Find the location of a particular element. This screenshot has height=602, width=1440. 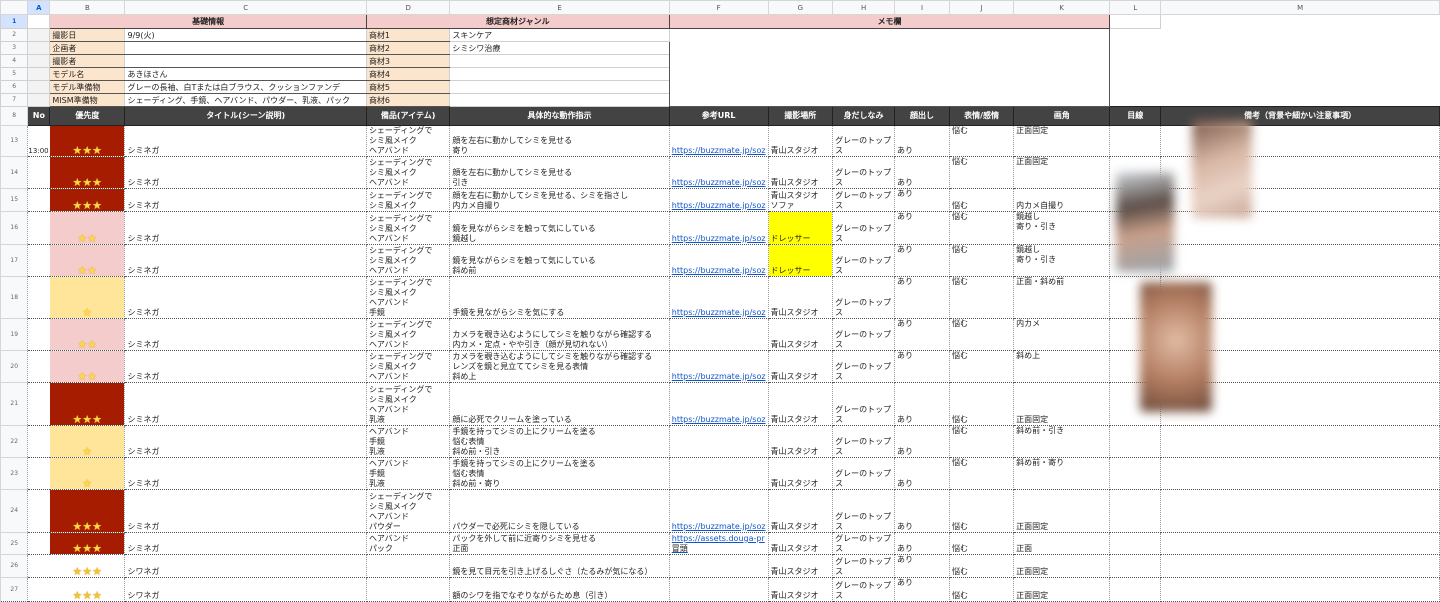

priority-stars: ★ is located at coordinates (87, 441).